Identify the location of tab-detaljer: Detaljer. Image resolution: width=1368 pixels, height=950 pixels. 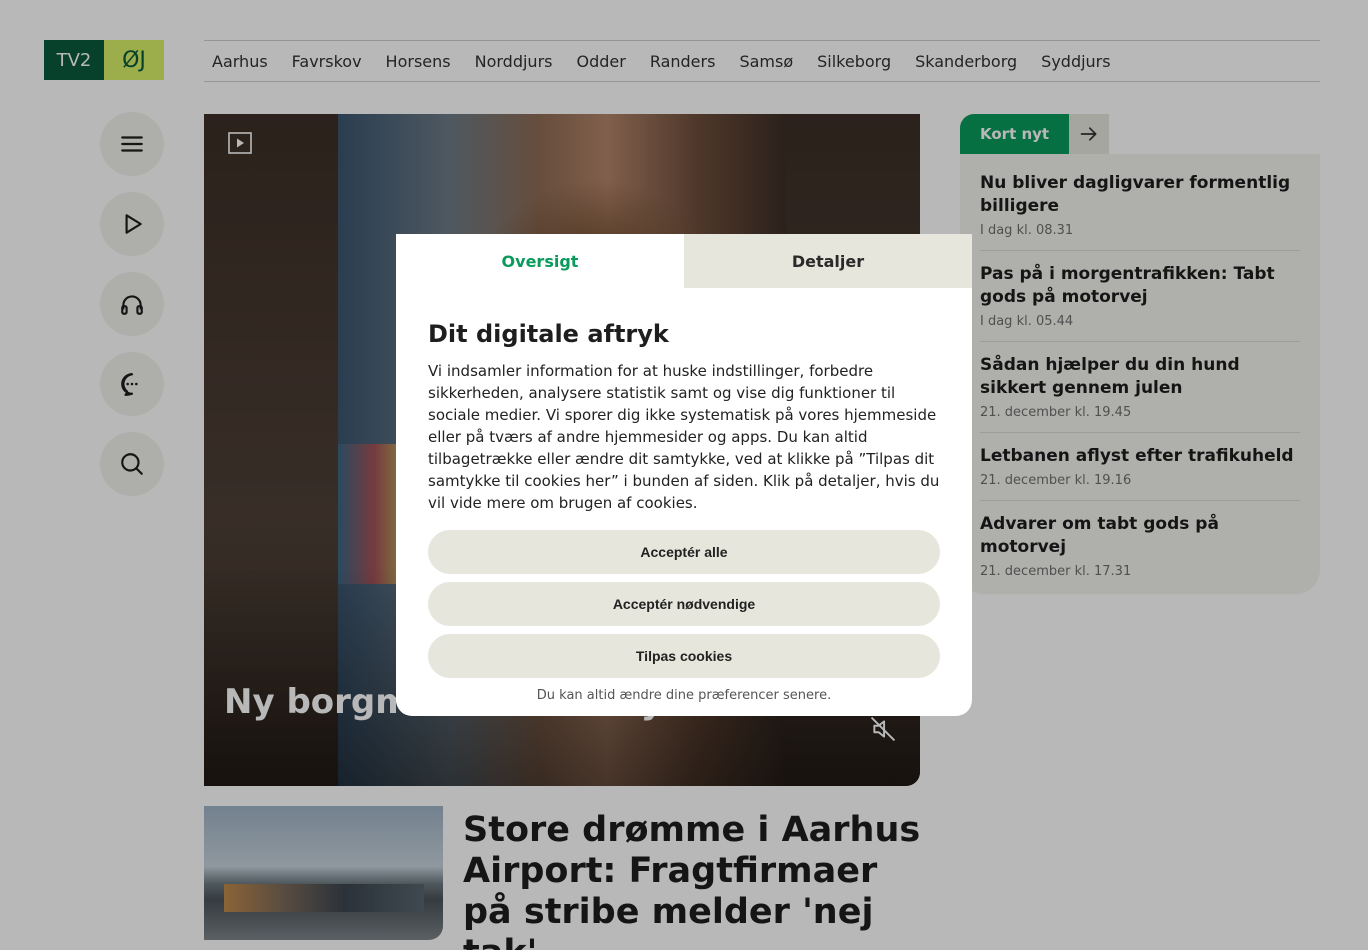
(828, 261).